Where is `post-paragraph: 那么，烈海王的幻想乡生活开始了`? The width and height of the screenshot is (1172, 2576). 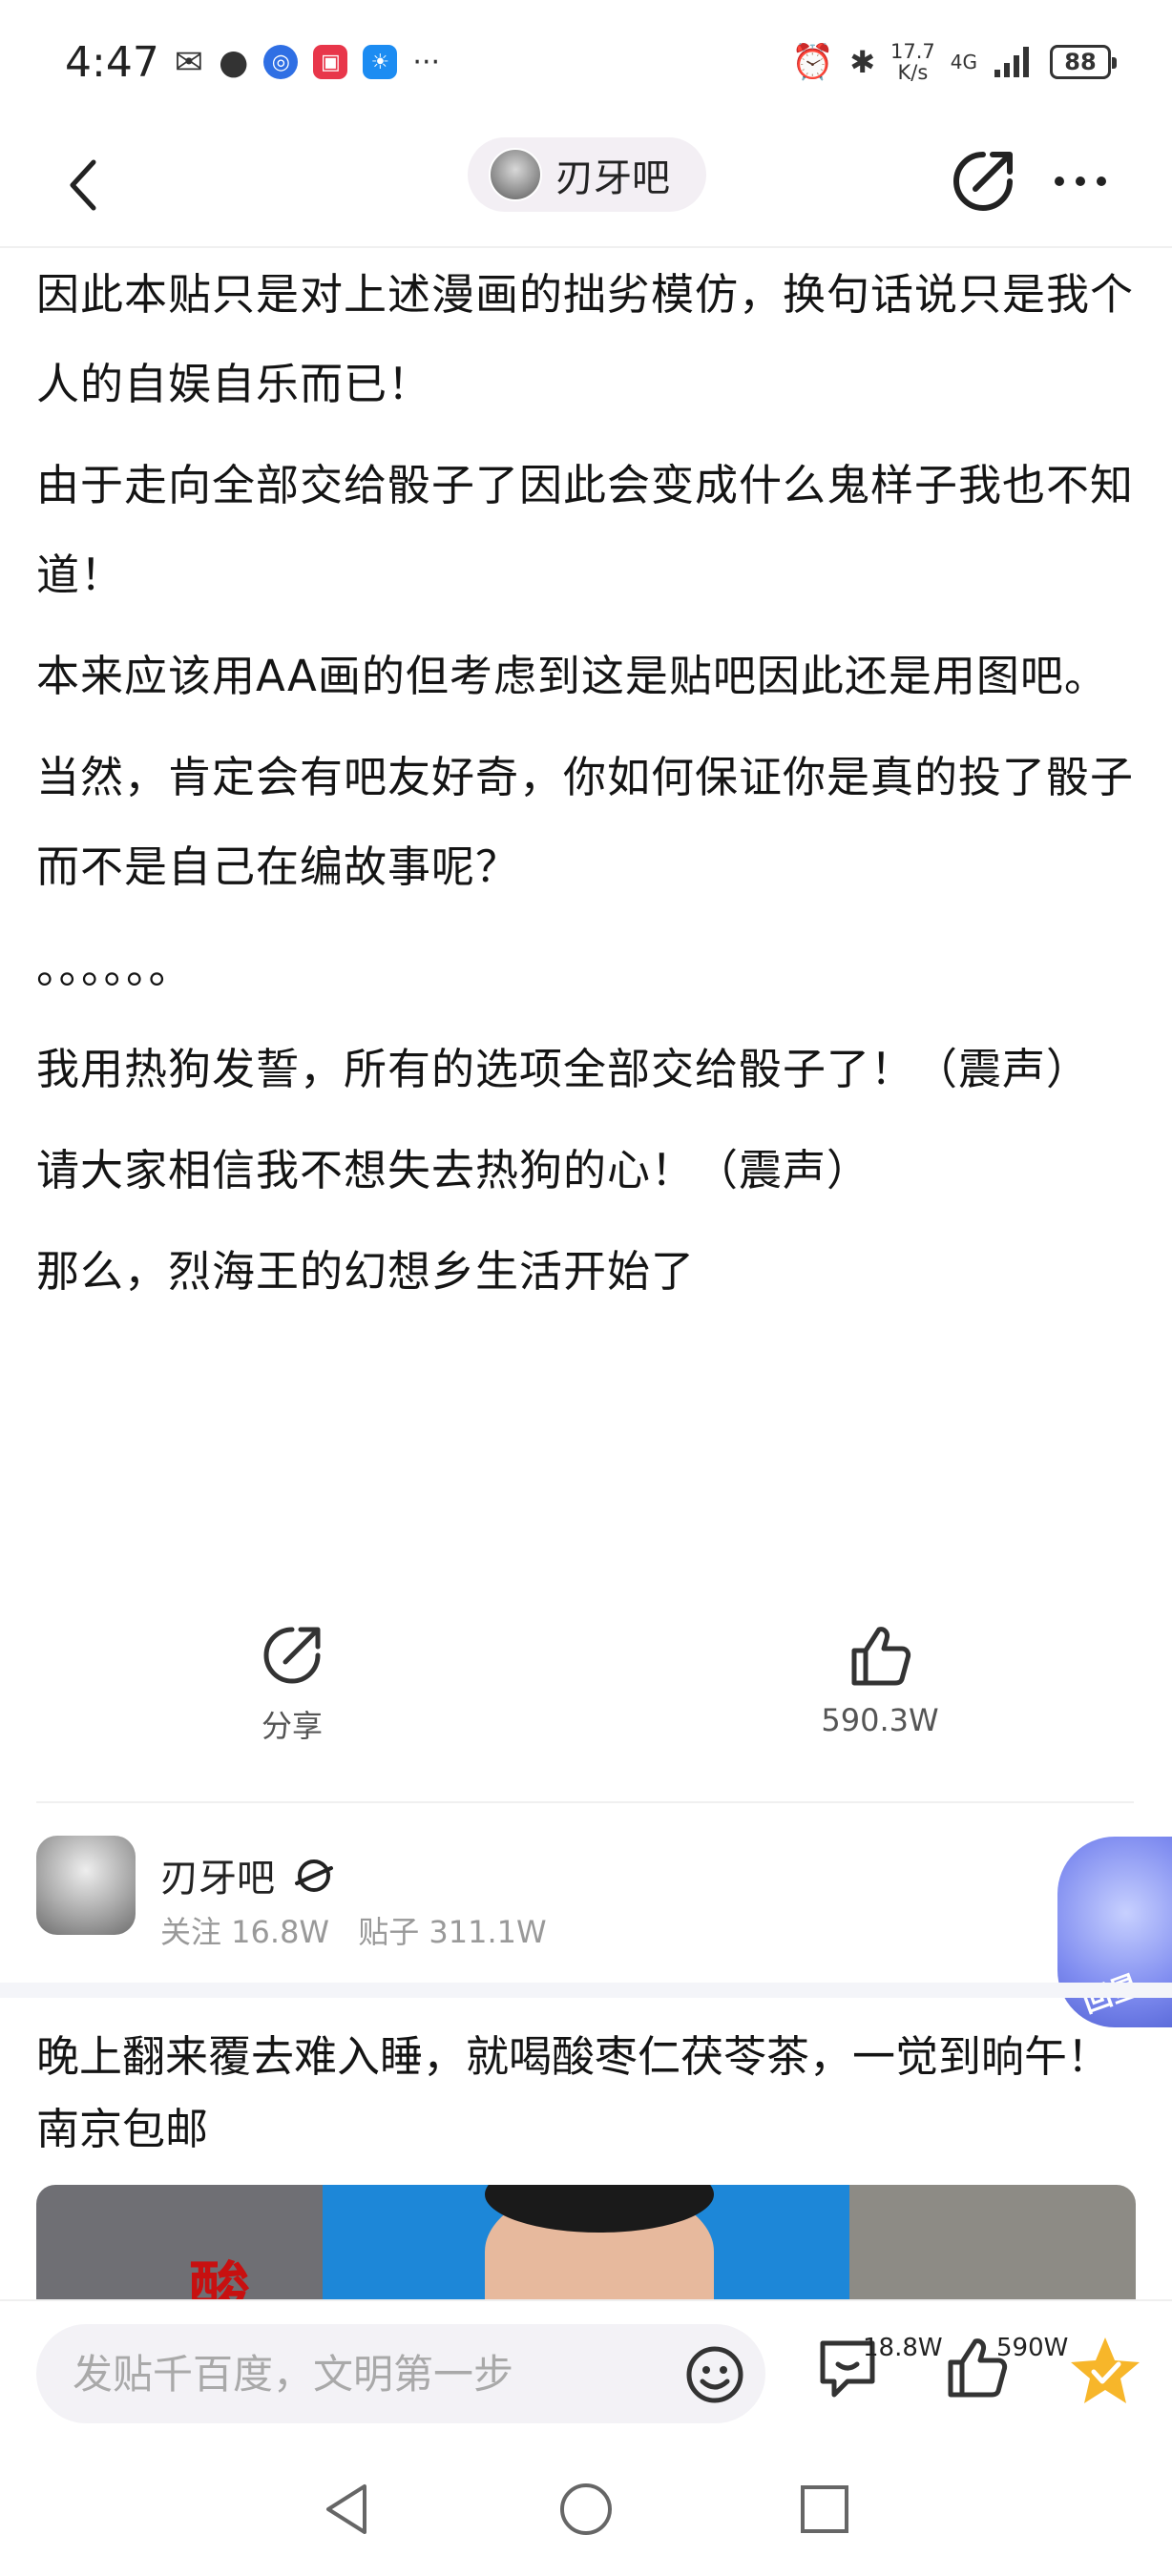 post-paragraph: 那么，烈海王的幻想乡生活开始了 is located at coordinates (366, 1271).